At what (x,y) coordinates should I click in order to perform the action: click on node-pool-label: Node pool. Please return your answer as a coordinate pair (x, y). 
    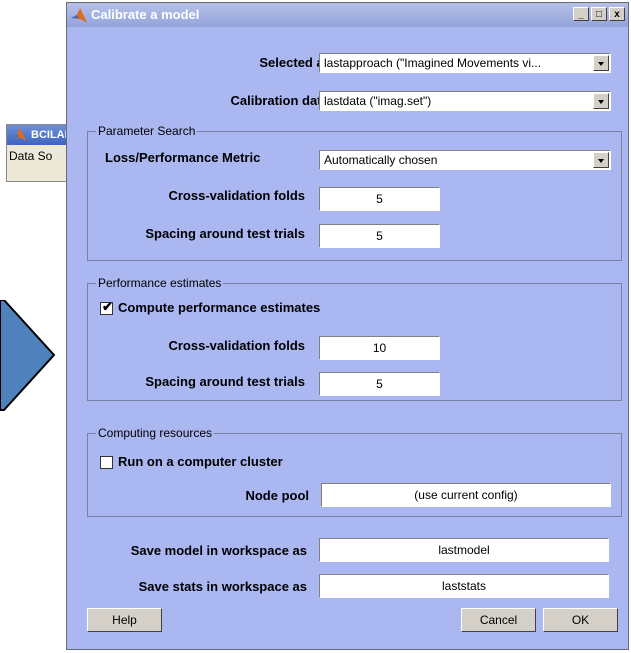
    Looking at the image, I should click on (277, 495).